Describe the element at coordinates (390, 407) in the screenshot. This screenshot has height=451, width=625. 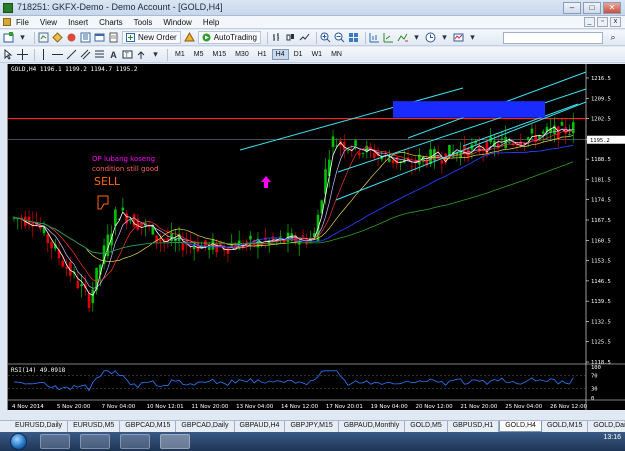
I see `time-tick-label: 19 Nov 04:00` at that location.